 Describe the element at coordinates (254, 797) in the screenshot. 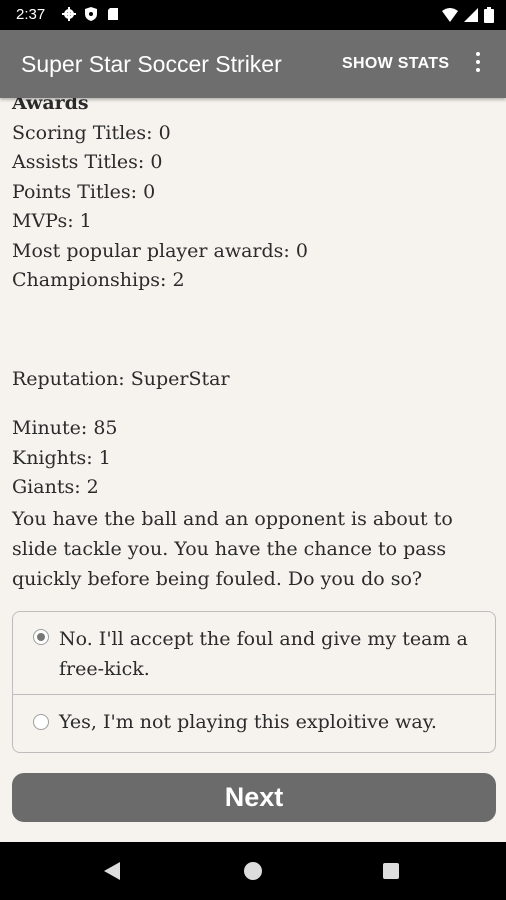

I see `next-button: Next` at that location.